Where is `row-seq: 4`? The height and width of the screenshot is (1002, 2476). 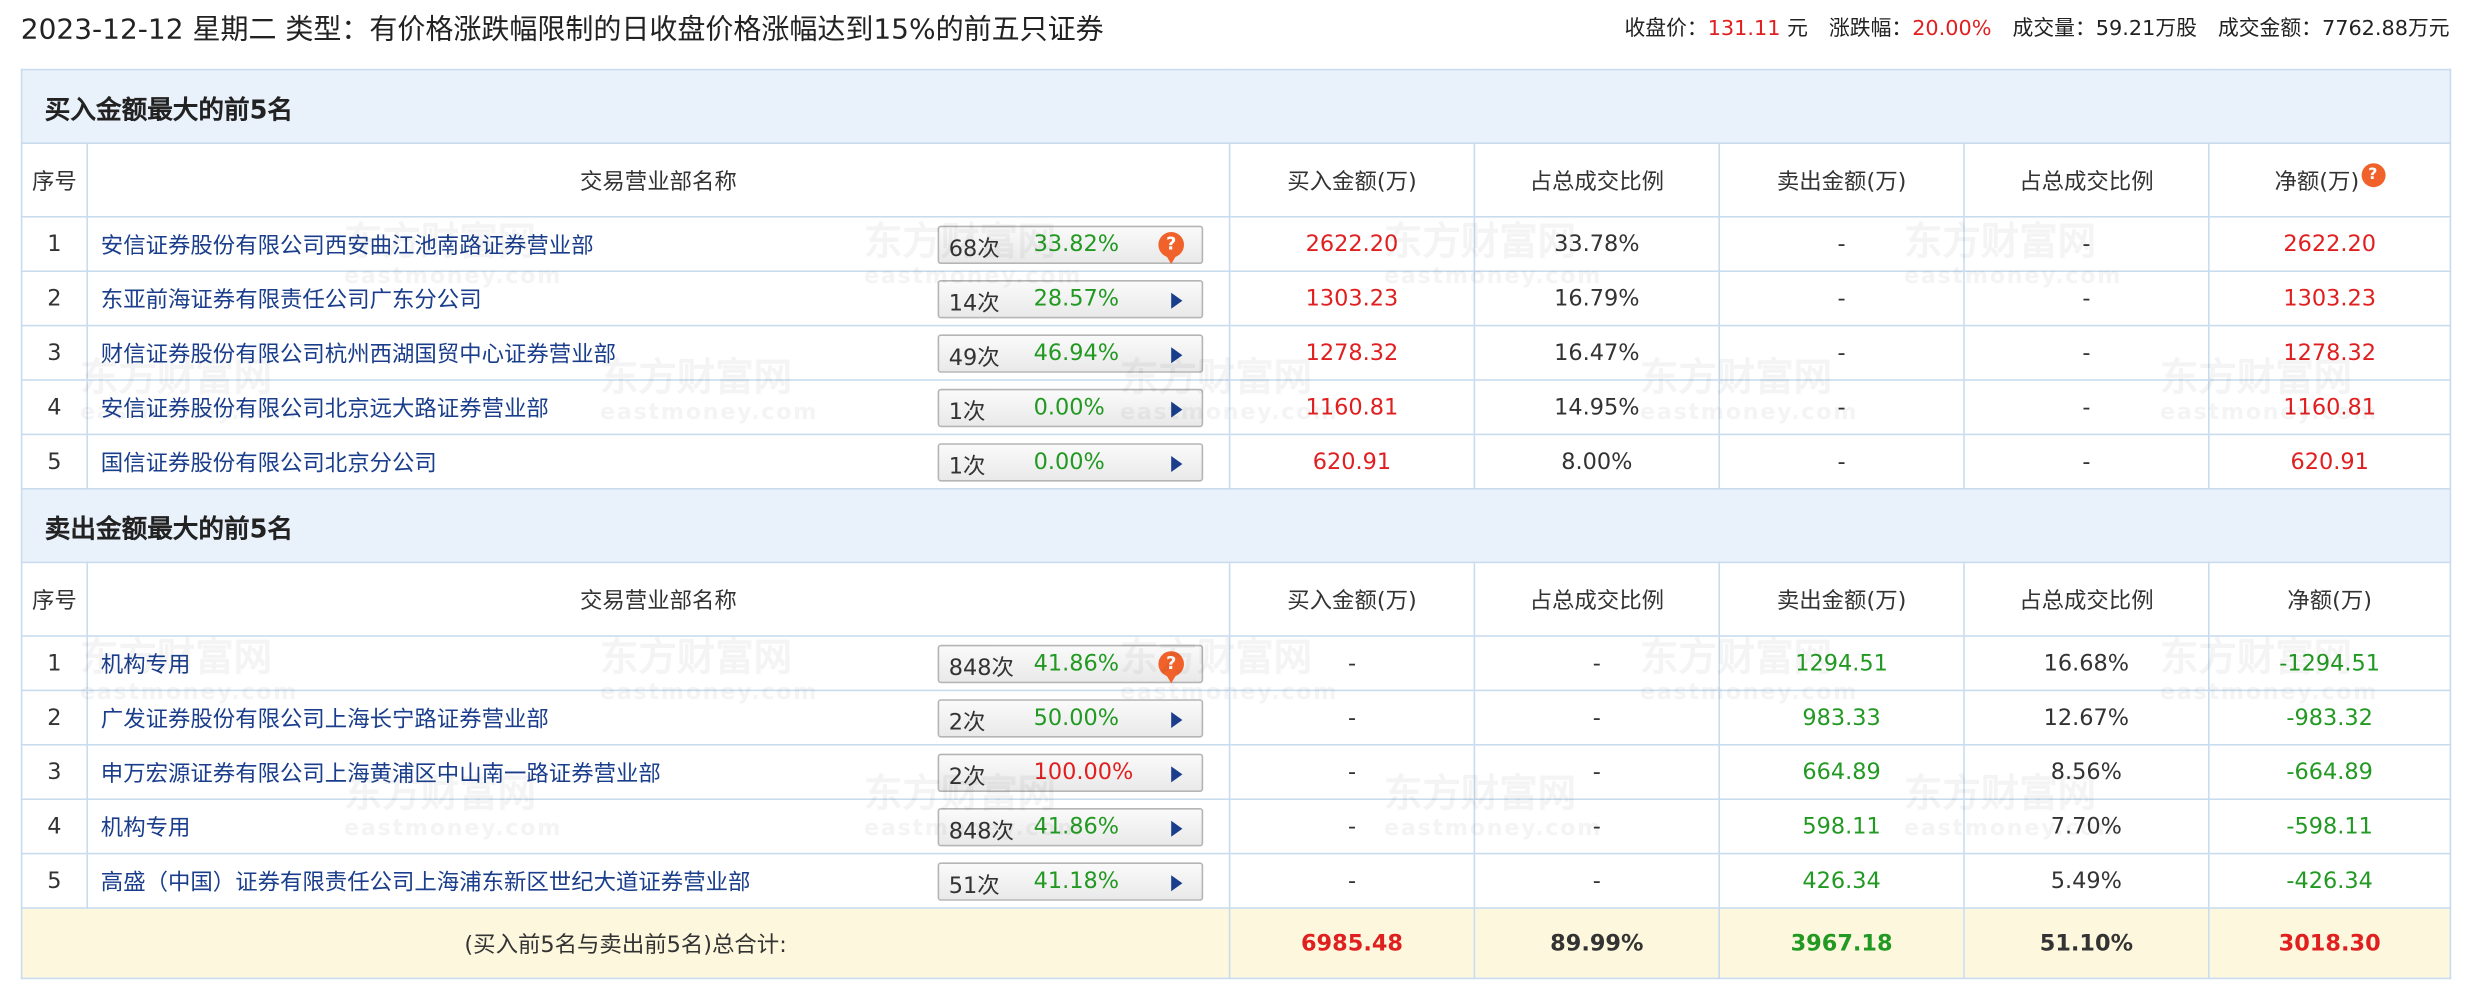
row-seq: 4 is located at coordinates (54, 407).